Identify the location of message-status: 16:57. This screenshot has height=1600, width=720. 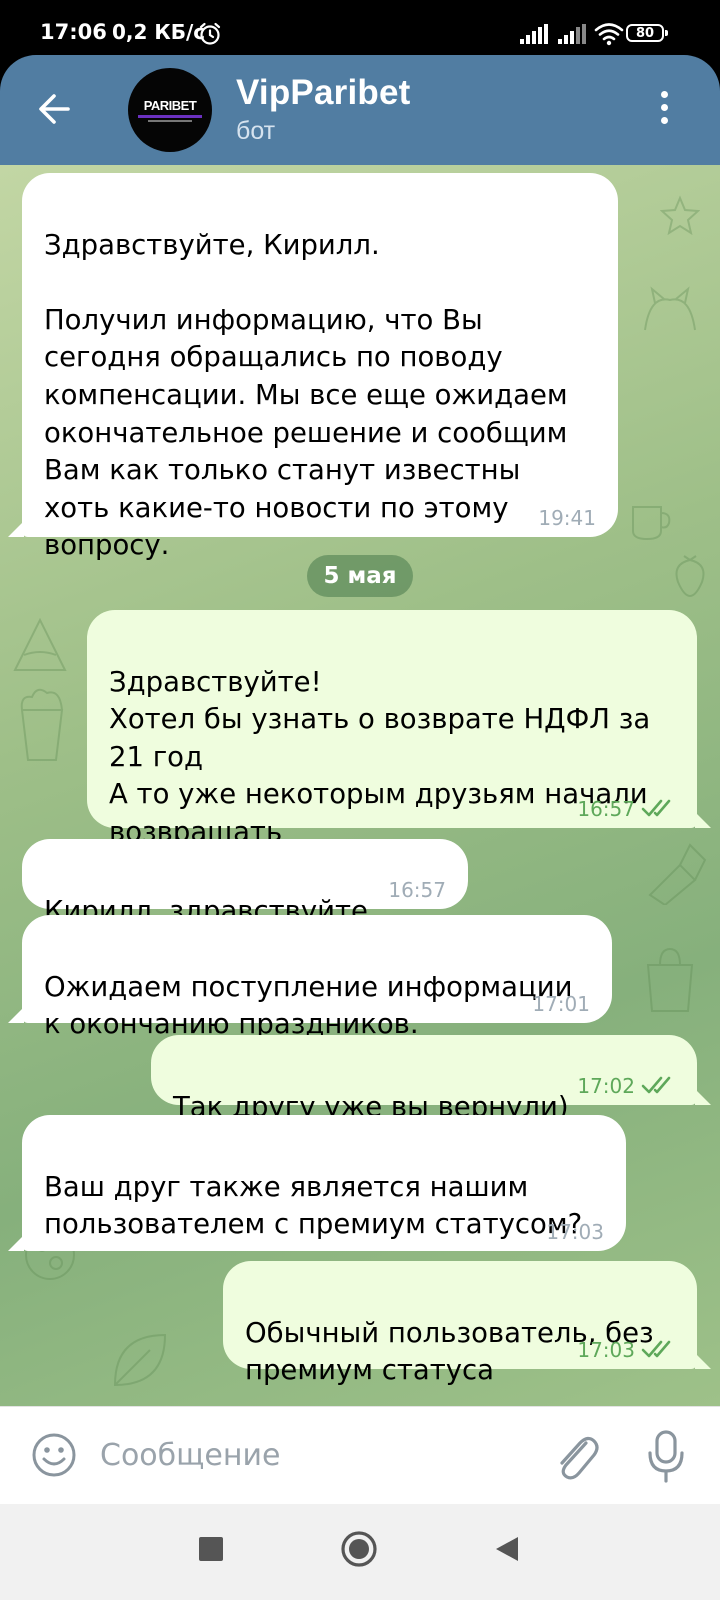
(626, 809).